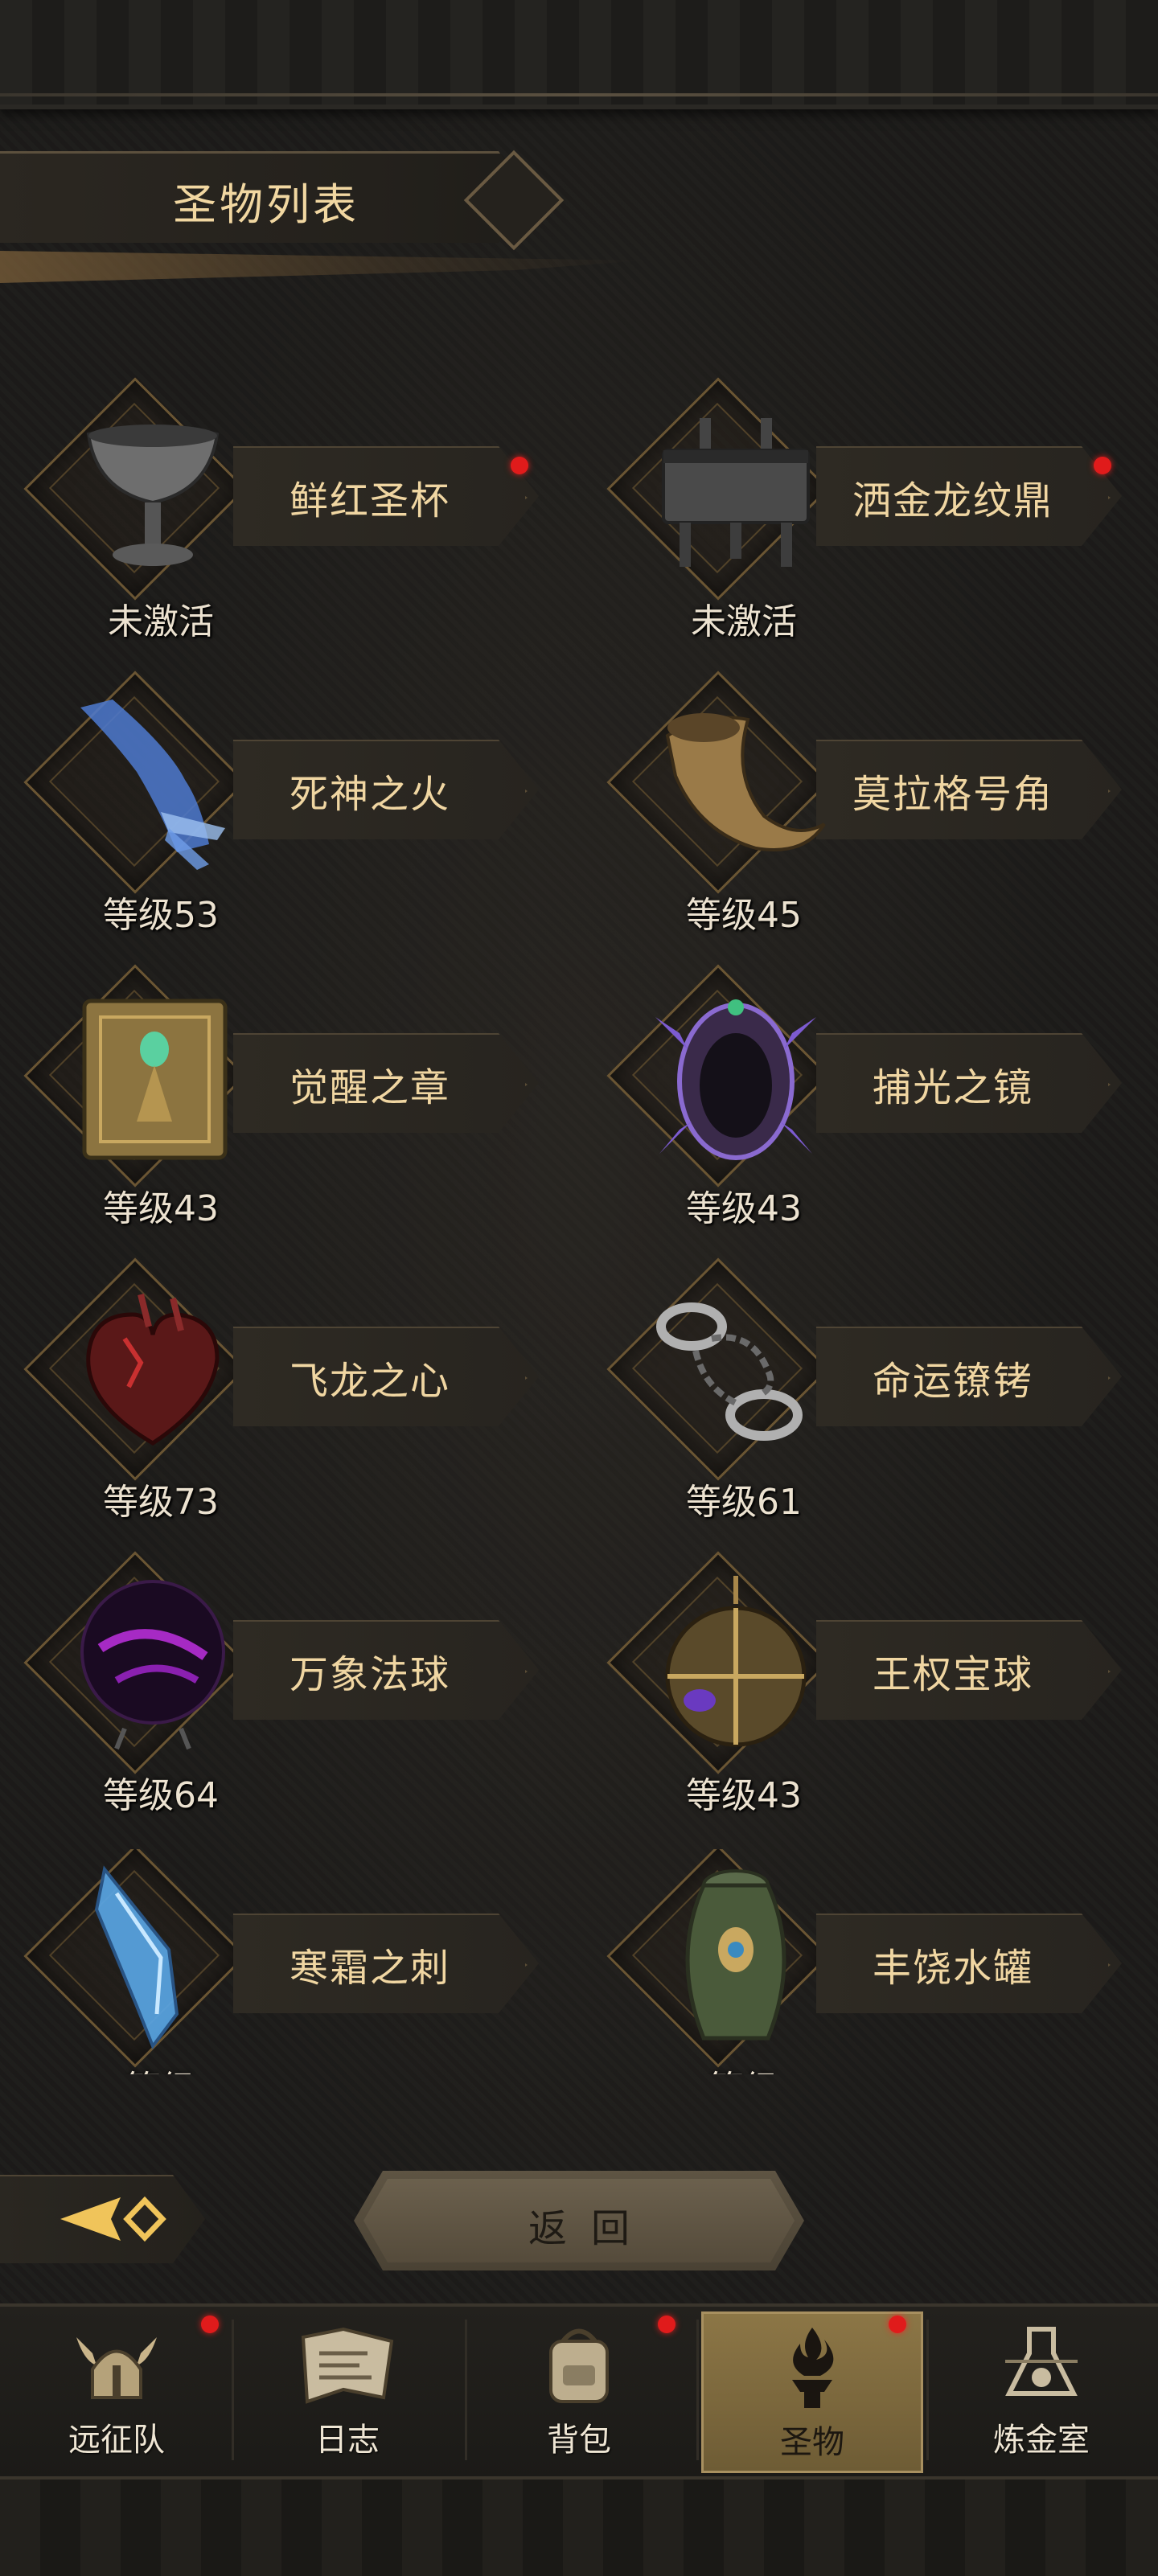 Image resolution: width=1158 pixels, height=2576 pixels. What do you see at coordinates (116, 2440) in the screenshot?
I see `nav-label: 远征队` at bounding box center [116, 2440].